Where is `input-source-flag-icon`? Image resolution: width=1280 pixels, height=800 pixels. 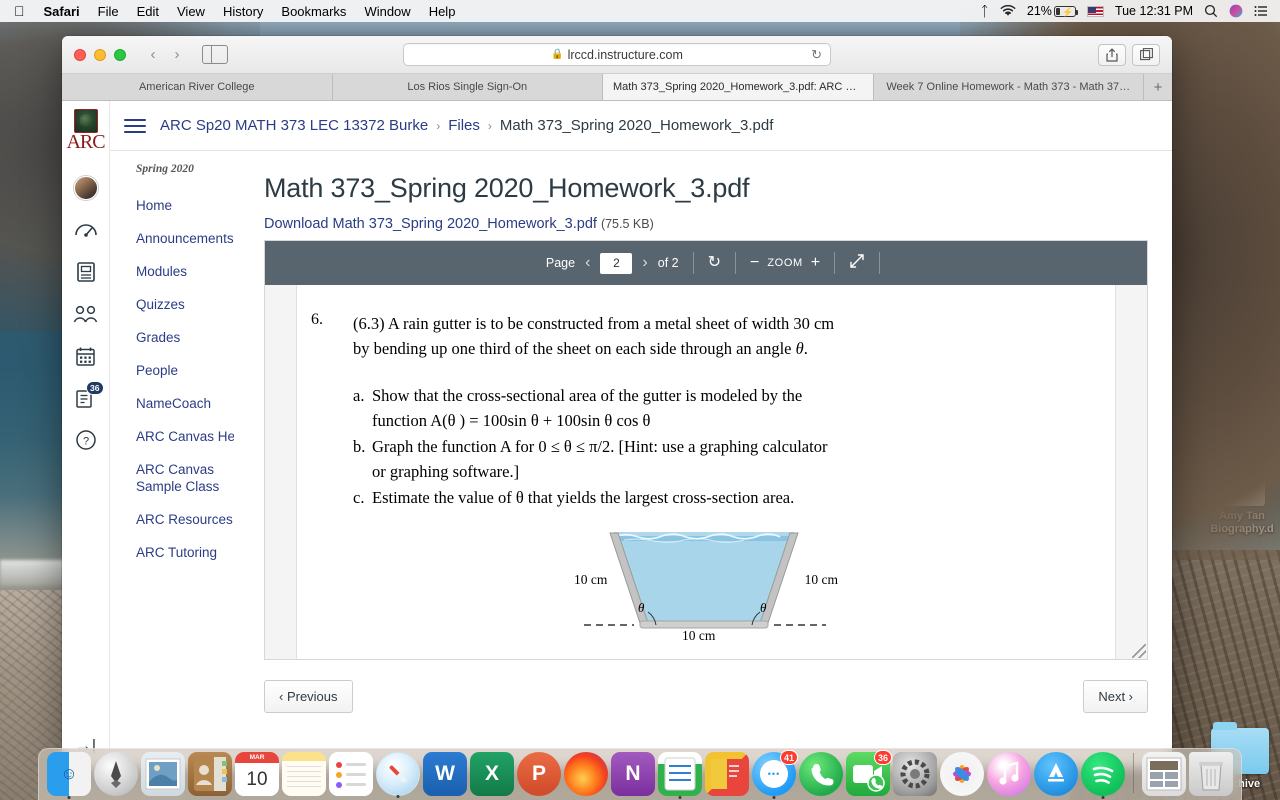
input-source-flag-icon is located at coordinates (1095, 11).